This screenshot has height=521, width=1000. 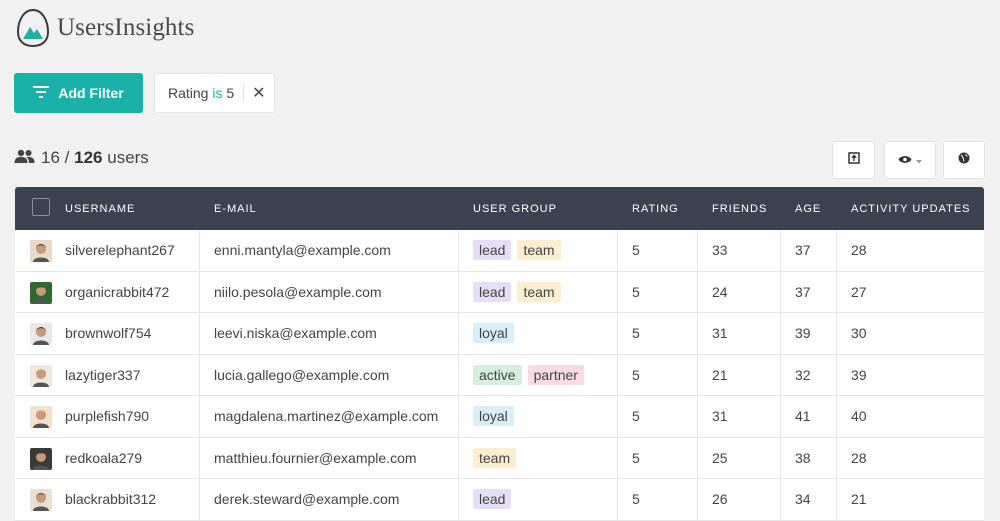 I want to click on user-group-cell: loyal, so click(x=496, y=416).